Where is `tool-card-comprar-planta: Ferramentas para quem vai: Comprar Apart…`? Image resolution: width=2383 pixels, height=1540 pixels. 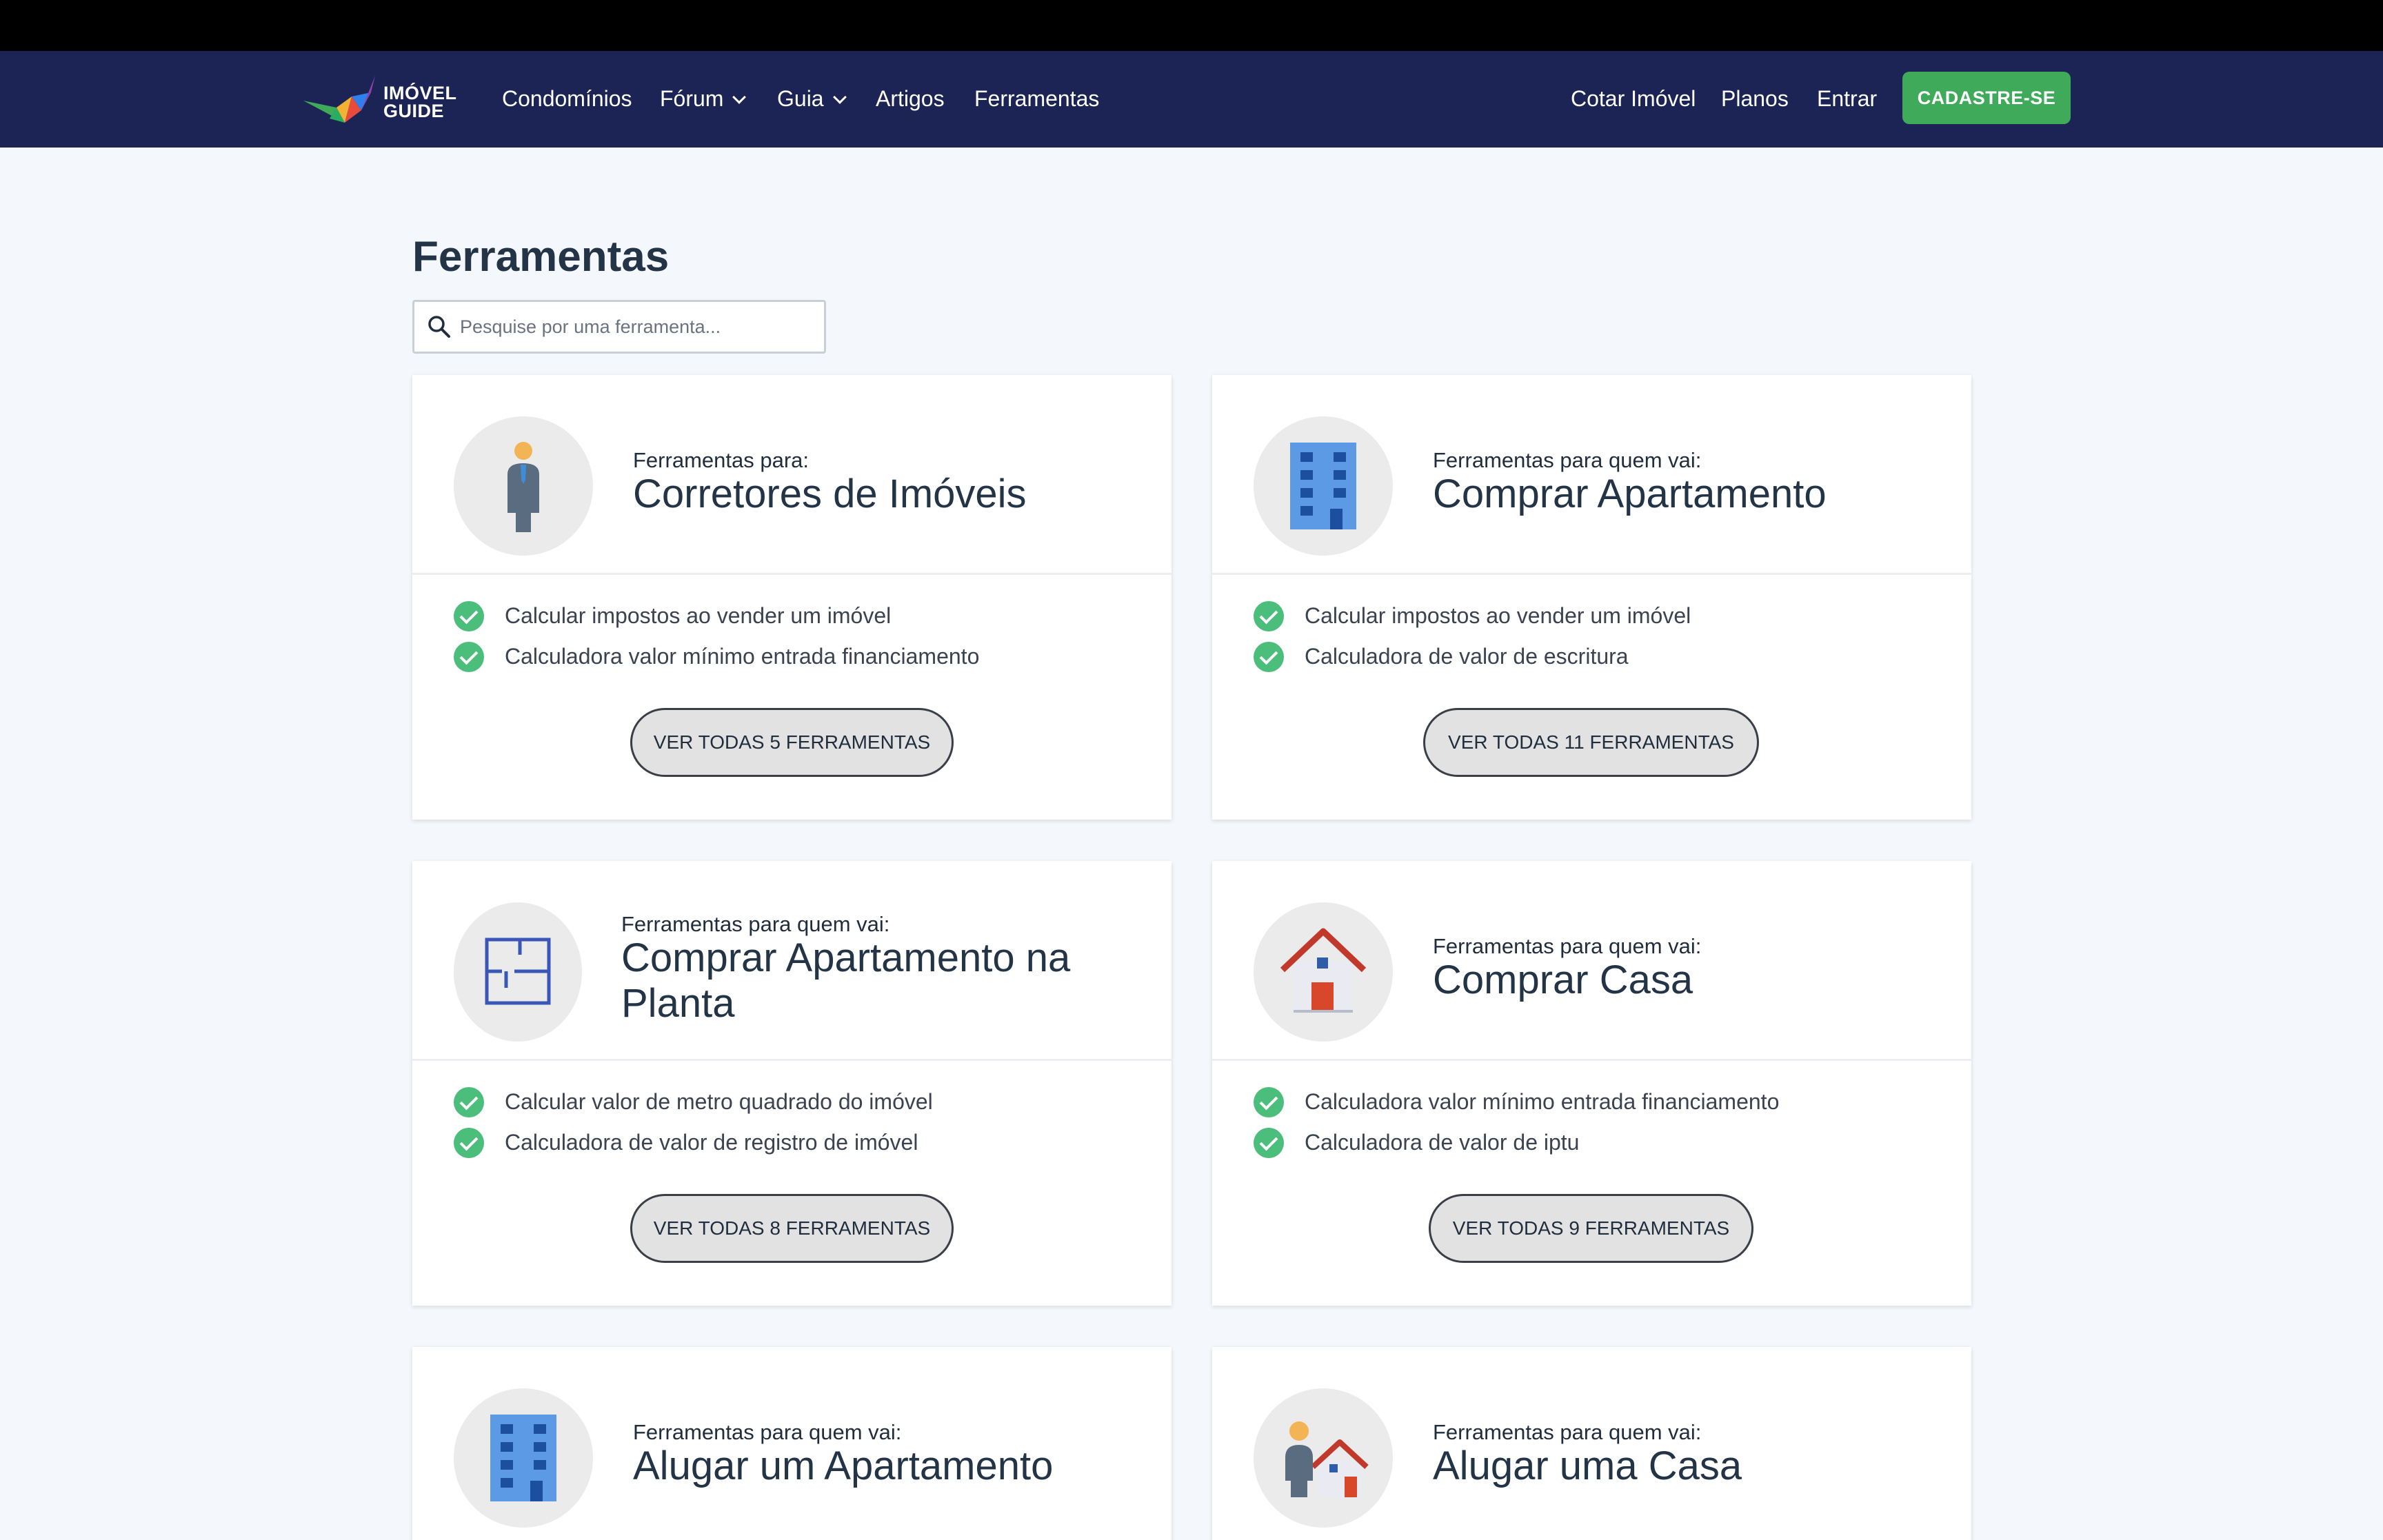 tool-card-comprar-planta: Ferramentas para quem vai: Comprar Apart… is located at coordinates (792, 1083).